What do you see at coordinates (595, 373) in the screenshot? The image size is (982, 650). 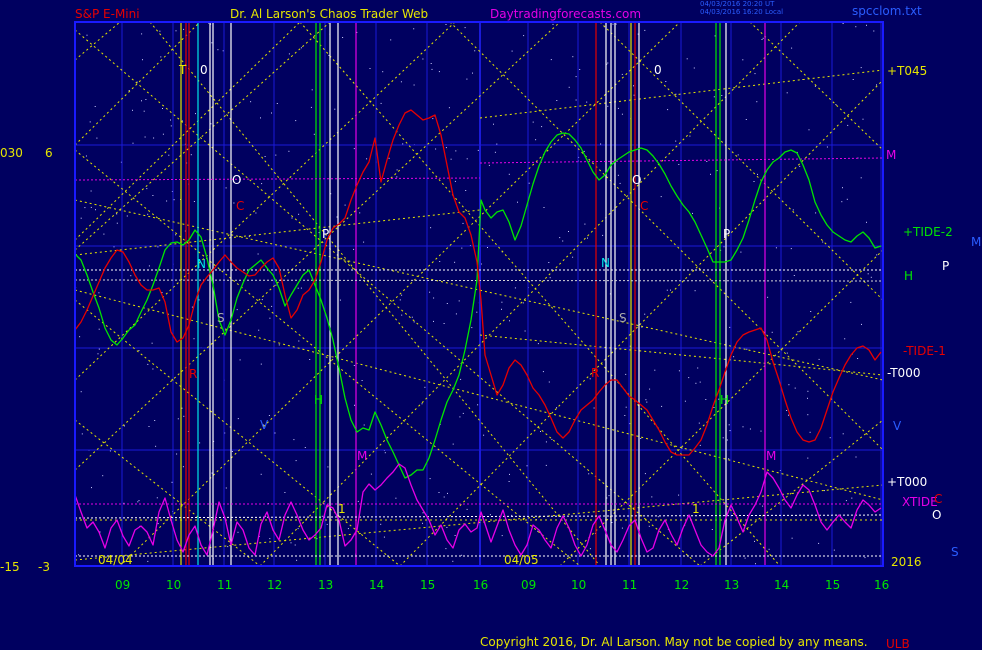 I see `planet-label-r-2: R` at bounding box center [595, 373].